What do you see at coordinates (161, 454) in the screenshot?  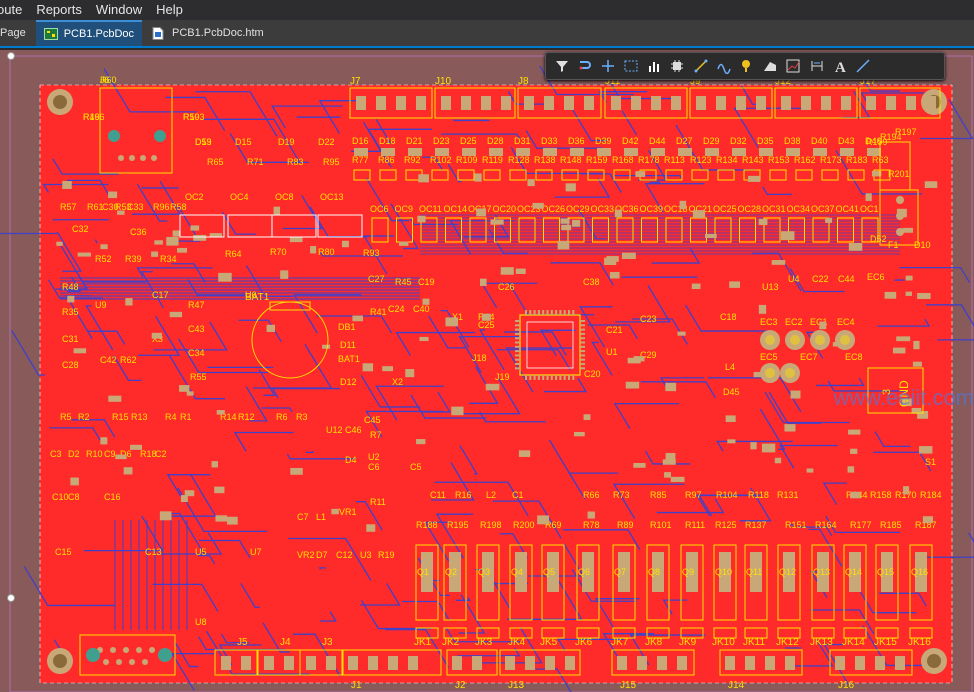 I see `ref-c2: C2` at bounding box center [161, 454].